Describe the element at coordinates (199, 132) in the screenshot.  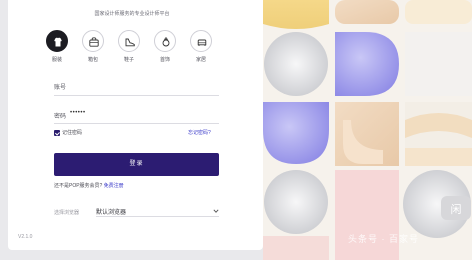
I see `forgot-password-link: 忘记密码?` at that location.